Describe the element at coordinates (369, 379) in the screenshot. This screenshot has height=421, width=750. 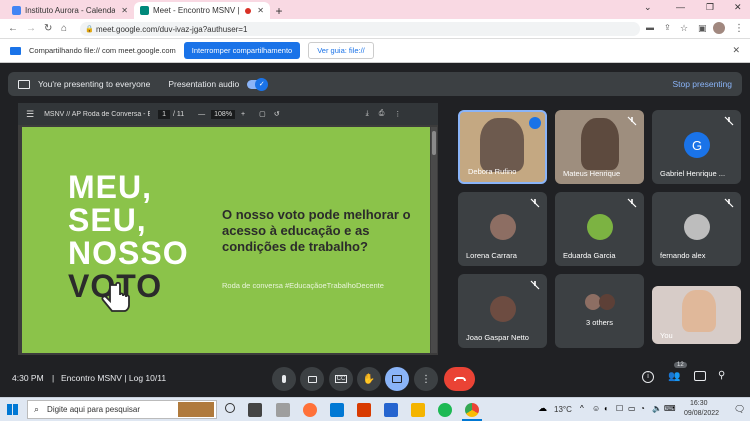
I see `raise-hand-button: ✋` at that location.